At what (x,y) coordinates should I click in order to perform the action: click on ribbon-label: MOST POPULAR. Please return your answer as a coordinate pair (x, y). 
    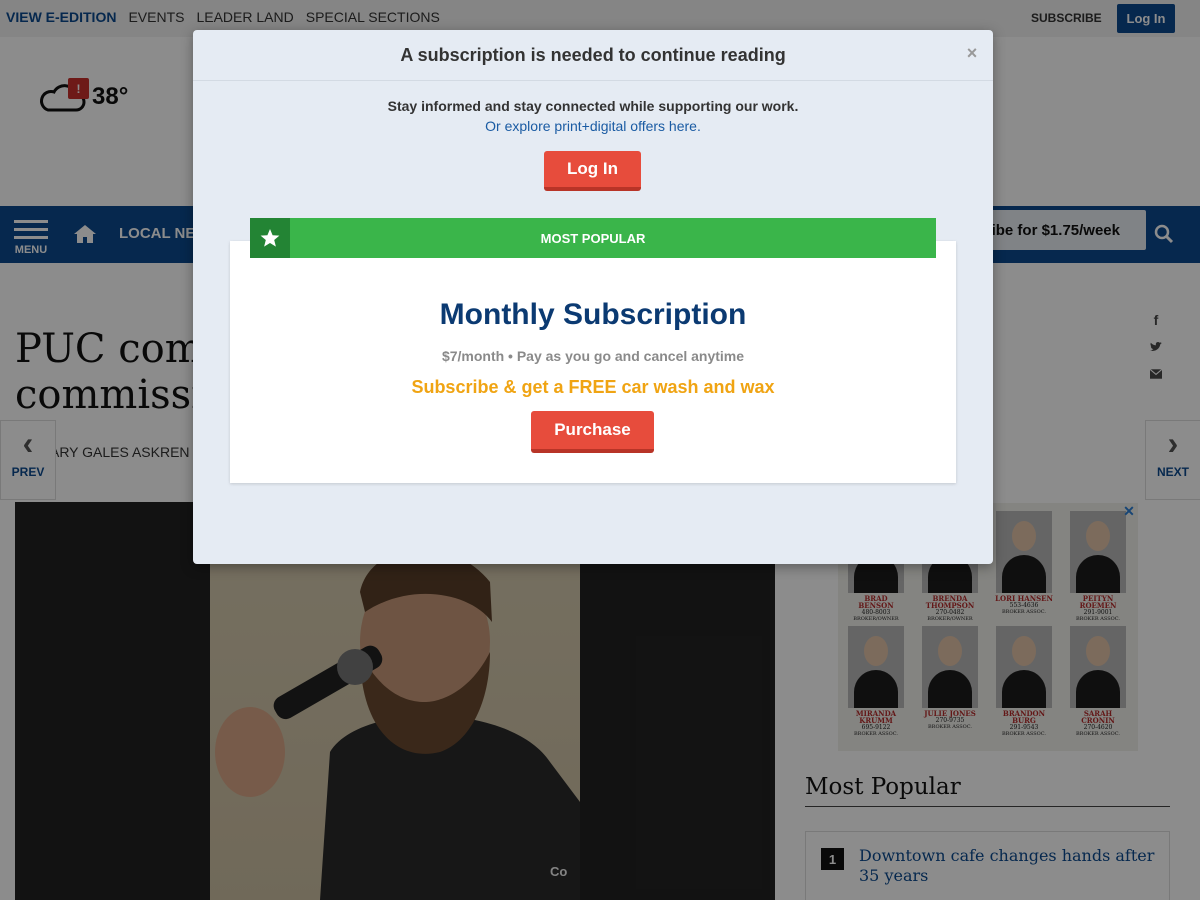
    Looking at the image, I should click on (593, 238).